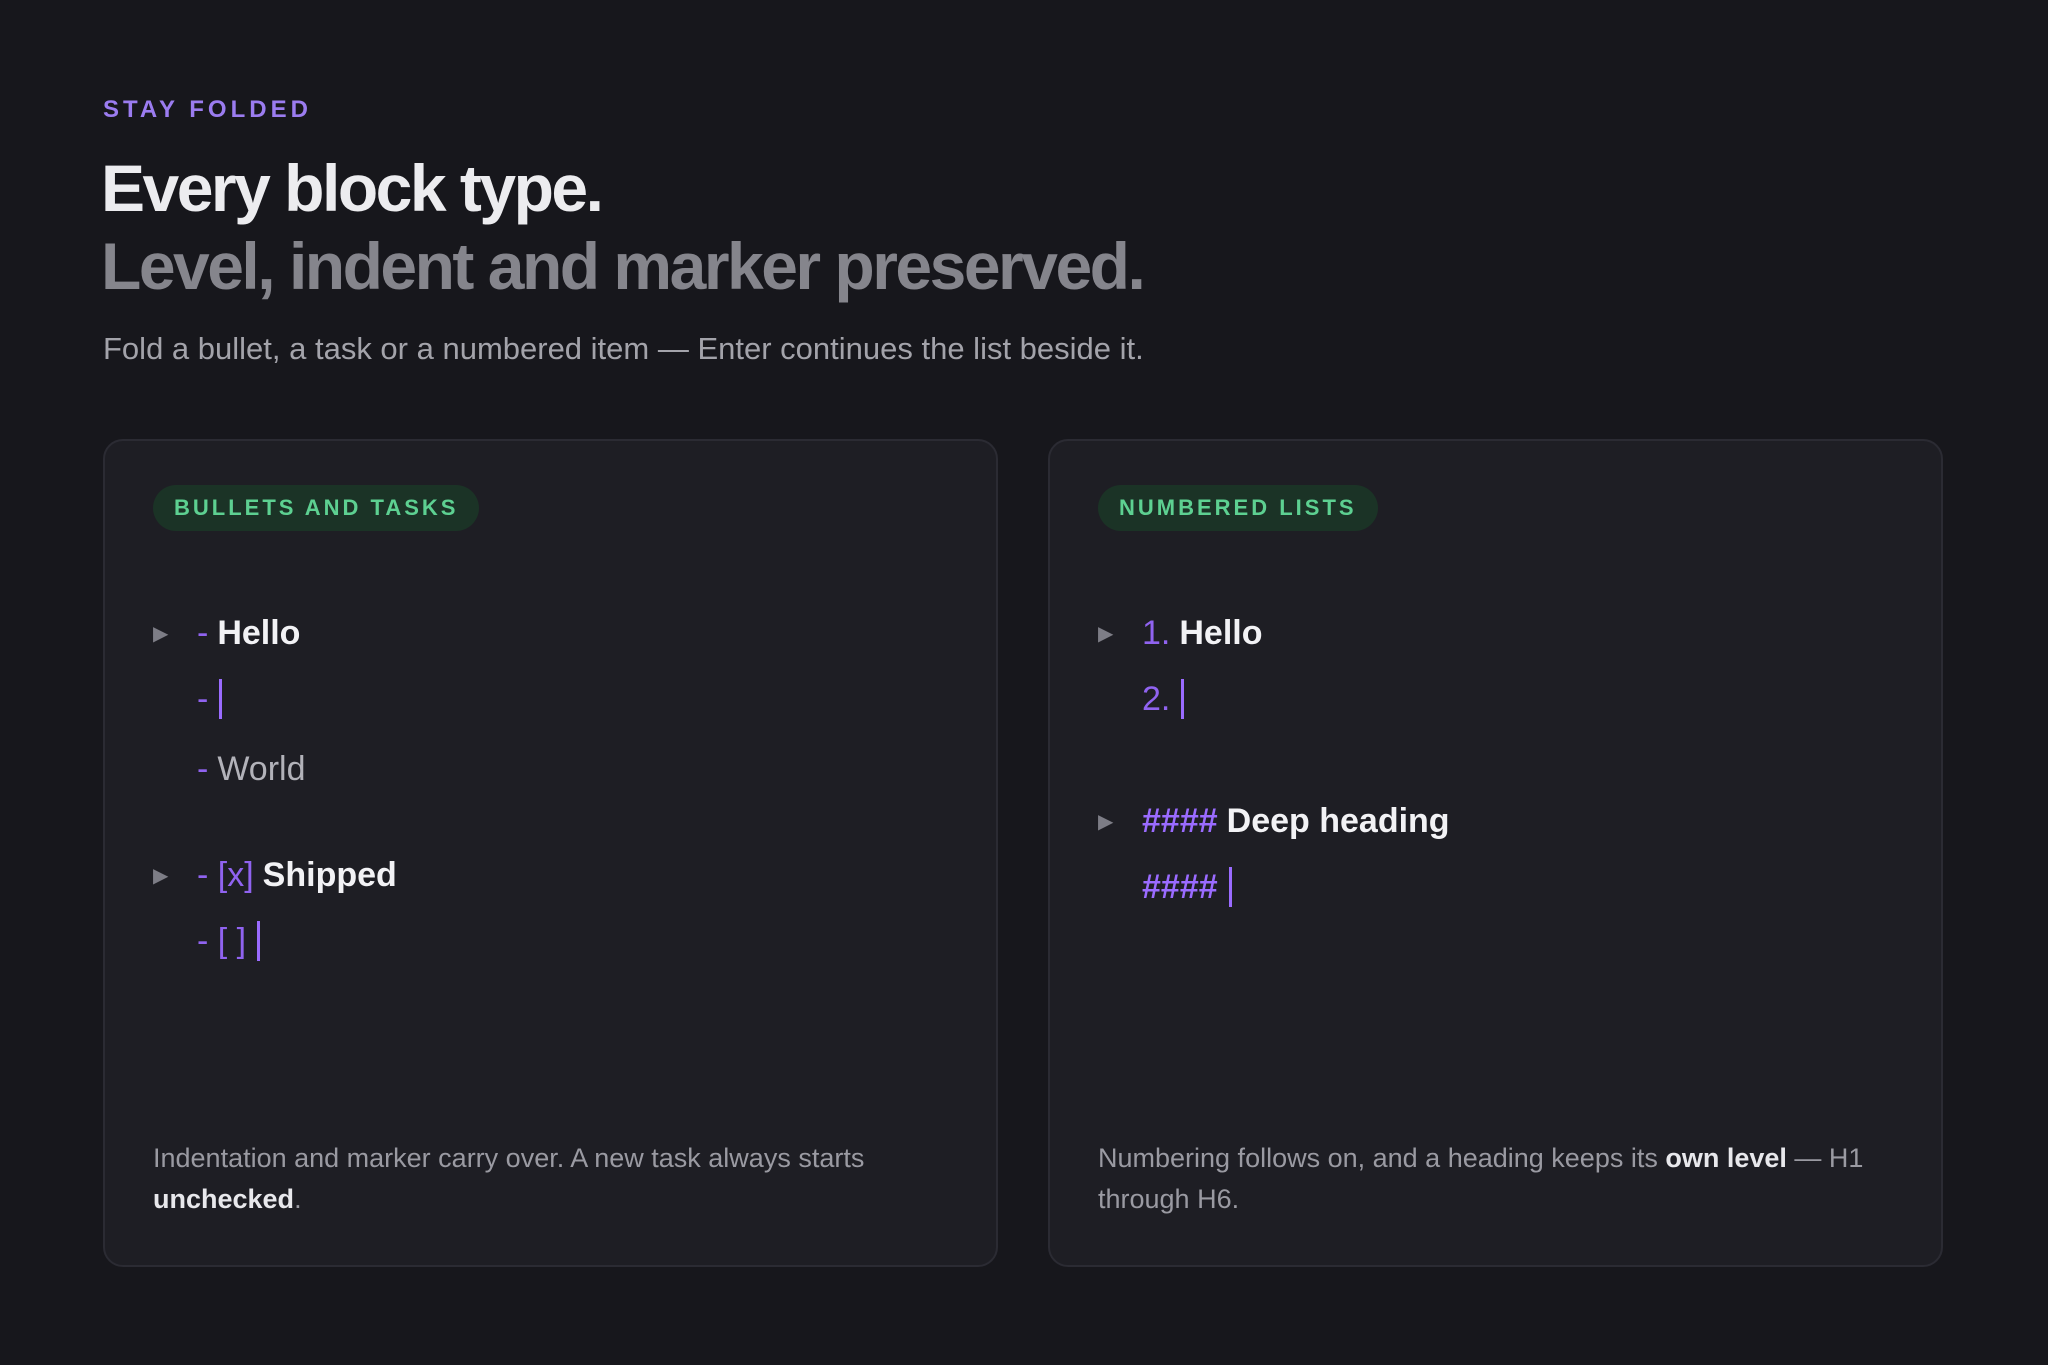 Image resolution: width=2048 pixels, height=1365 pixels. Describe the element at coordinates (207, 109) in the screenshot. I see `eyebrow-label: STAY FOLDED` at that location.